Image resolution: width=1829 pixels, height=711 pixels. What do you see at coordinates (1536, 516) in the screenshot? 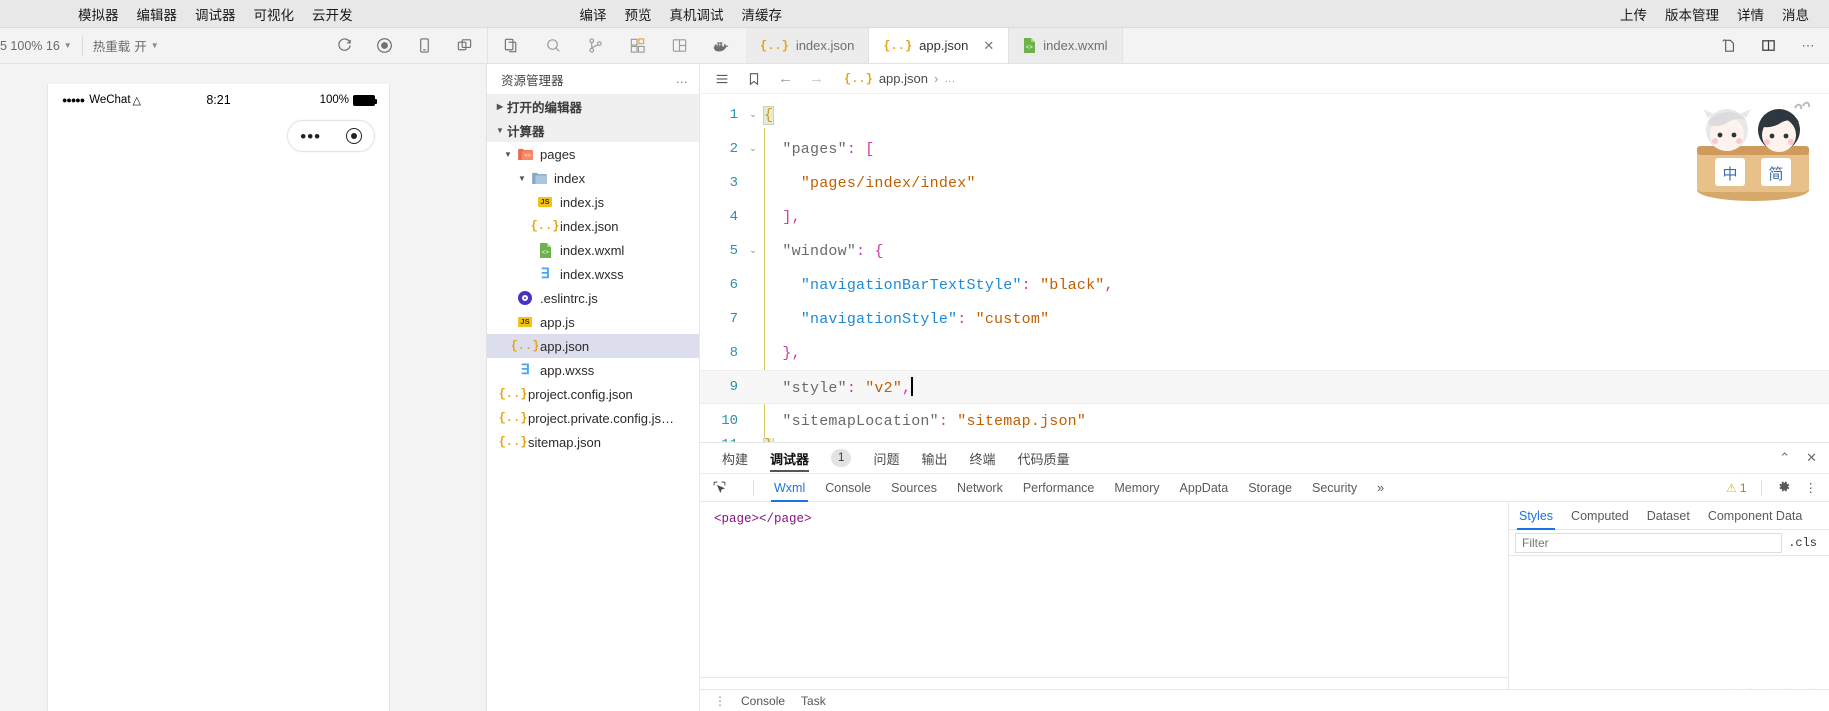
I see `styles-tab-styles: Styles` at bounding box center [1536, 516].